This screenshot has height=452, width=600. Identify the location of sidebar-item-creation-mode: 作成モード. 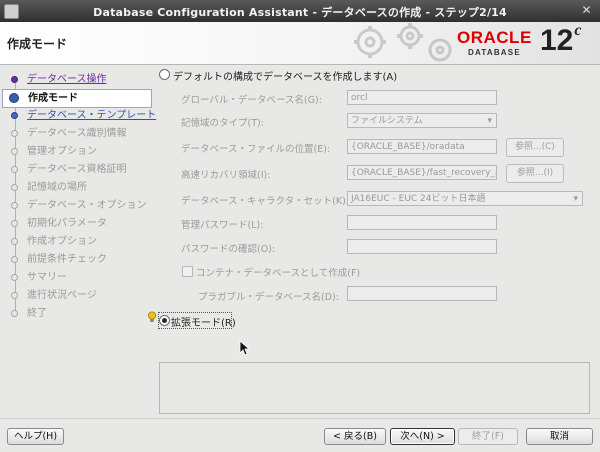
(77, 98).